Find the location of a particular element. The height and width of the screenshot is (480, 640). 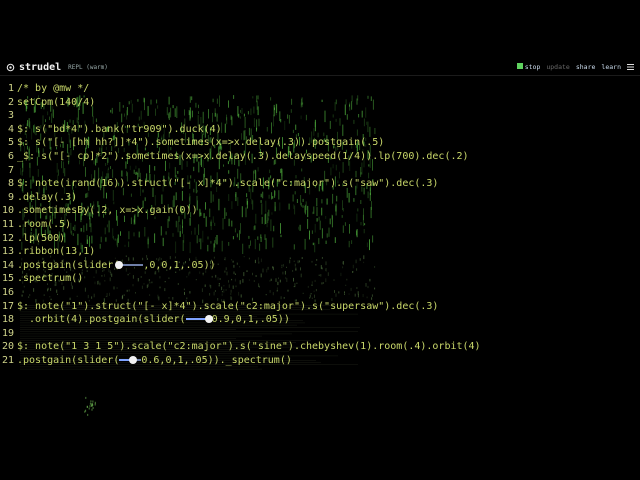

line-number: 17 is located at coordinates (8, 306).